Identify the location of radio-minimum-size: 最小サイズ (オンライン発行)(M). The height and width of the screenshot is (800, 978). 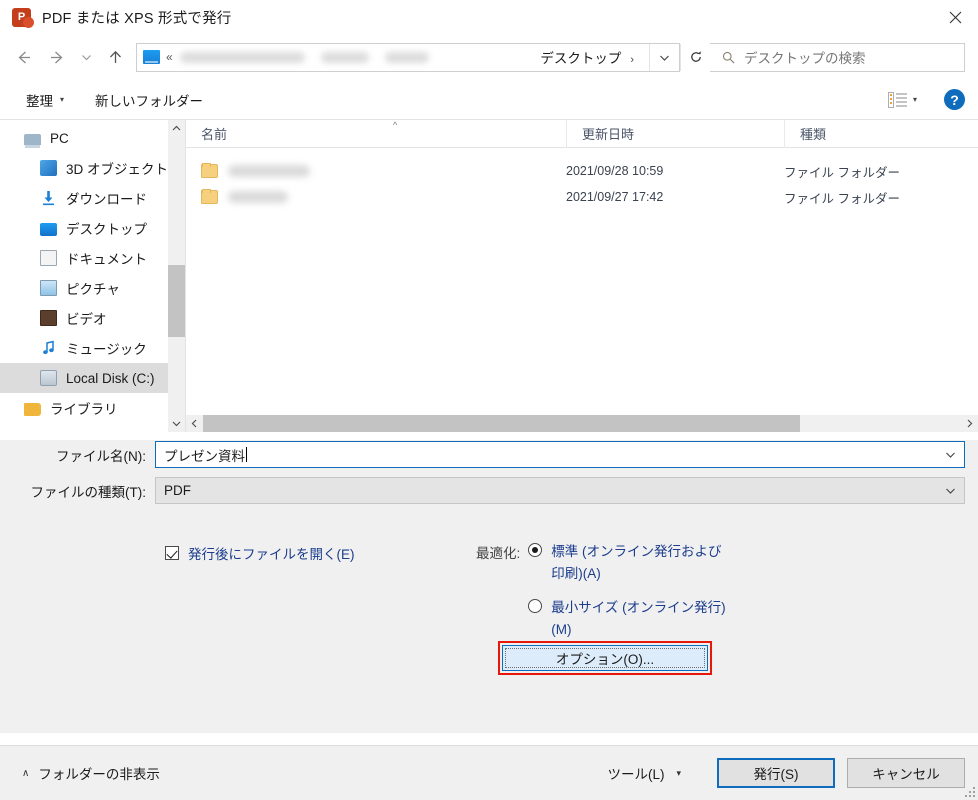
(629, 619).